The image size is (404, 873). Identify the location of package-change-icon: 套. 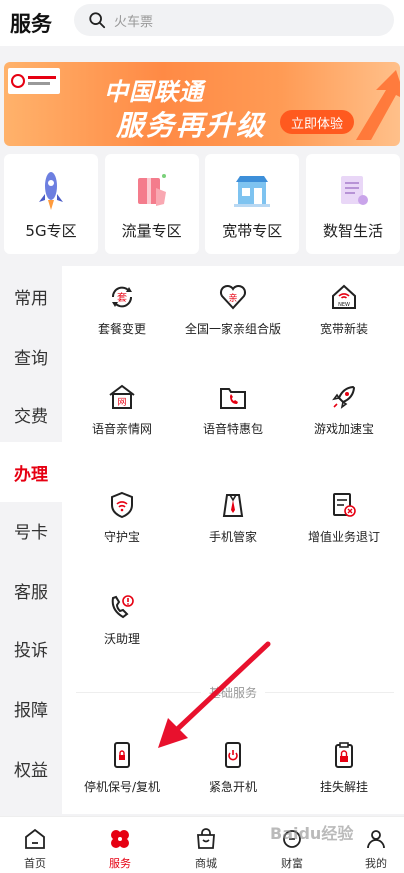
(122, 297).